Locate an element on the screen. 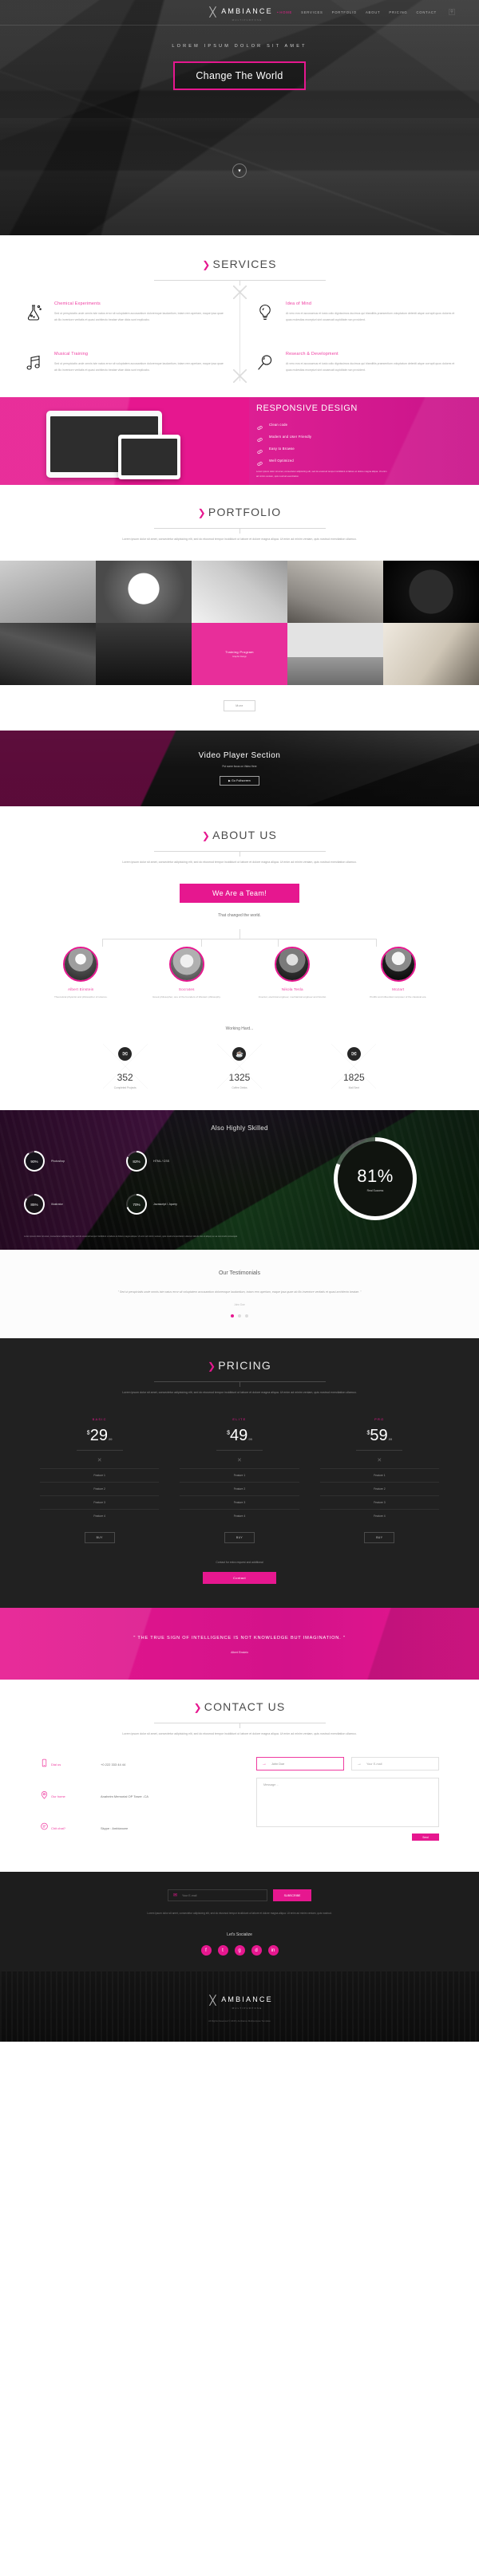 The image size is (479, 2576). nav-item-about: ABOUT is located at coordinates (373, 12).